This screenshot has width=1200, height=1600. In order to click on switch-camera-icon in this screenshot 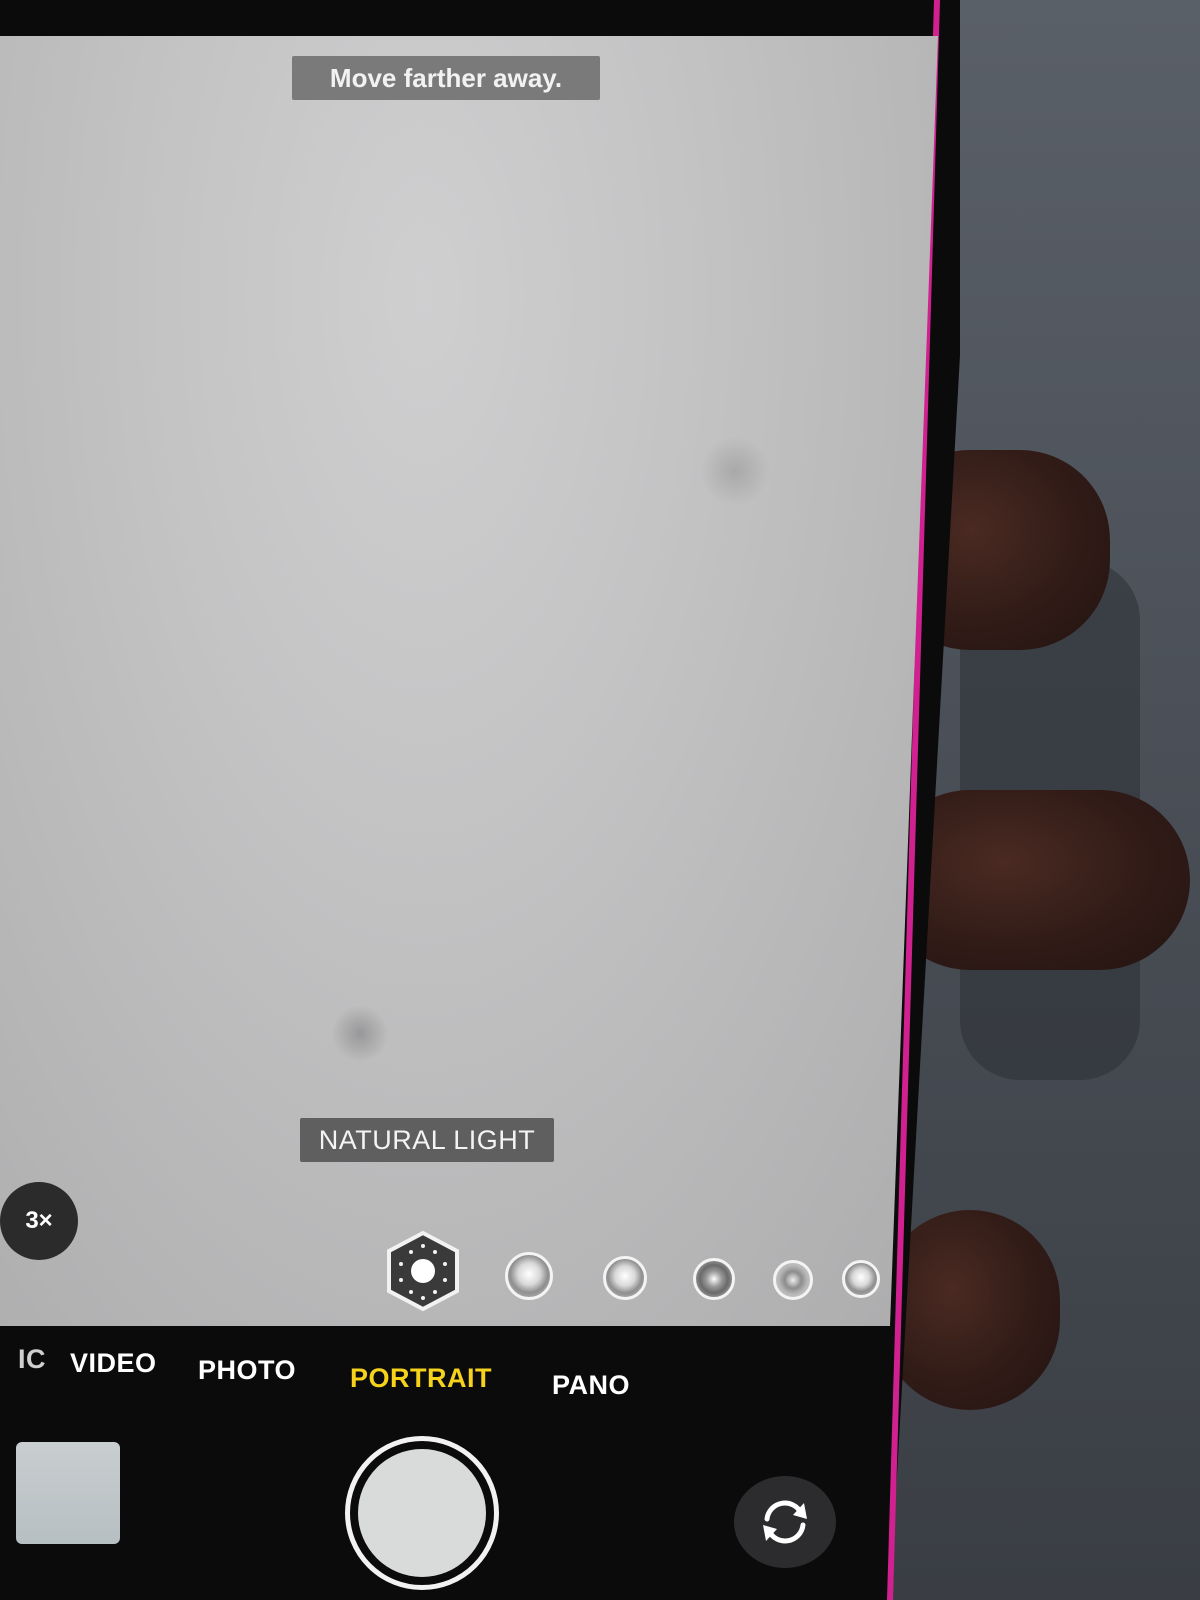, I will do `click(785, 1522)`.